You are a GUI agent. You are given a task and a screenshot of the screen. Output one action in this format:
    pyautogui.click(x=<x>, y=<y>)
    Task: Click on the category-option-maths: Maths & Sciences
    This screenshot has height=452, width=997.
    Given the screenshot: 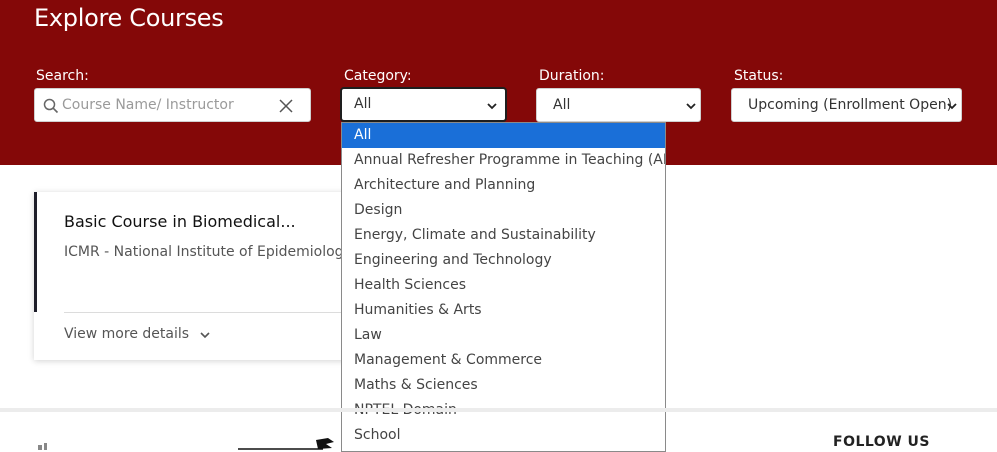 What is the action you would take?
    pyautogui.click(x=503, y=385)
    